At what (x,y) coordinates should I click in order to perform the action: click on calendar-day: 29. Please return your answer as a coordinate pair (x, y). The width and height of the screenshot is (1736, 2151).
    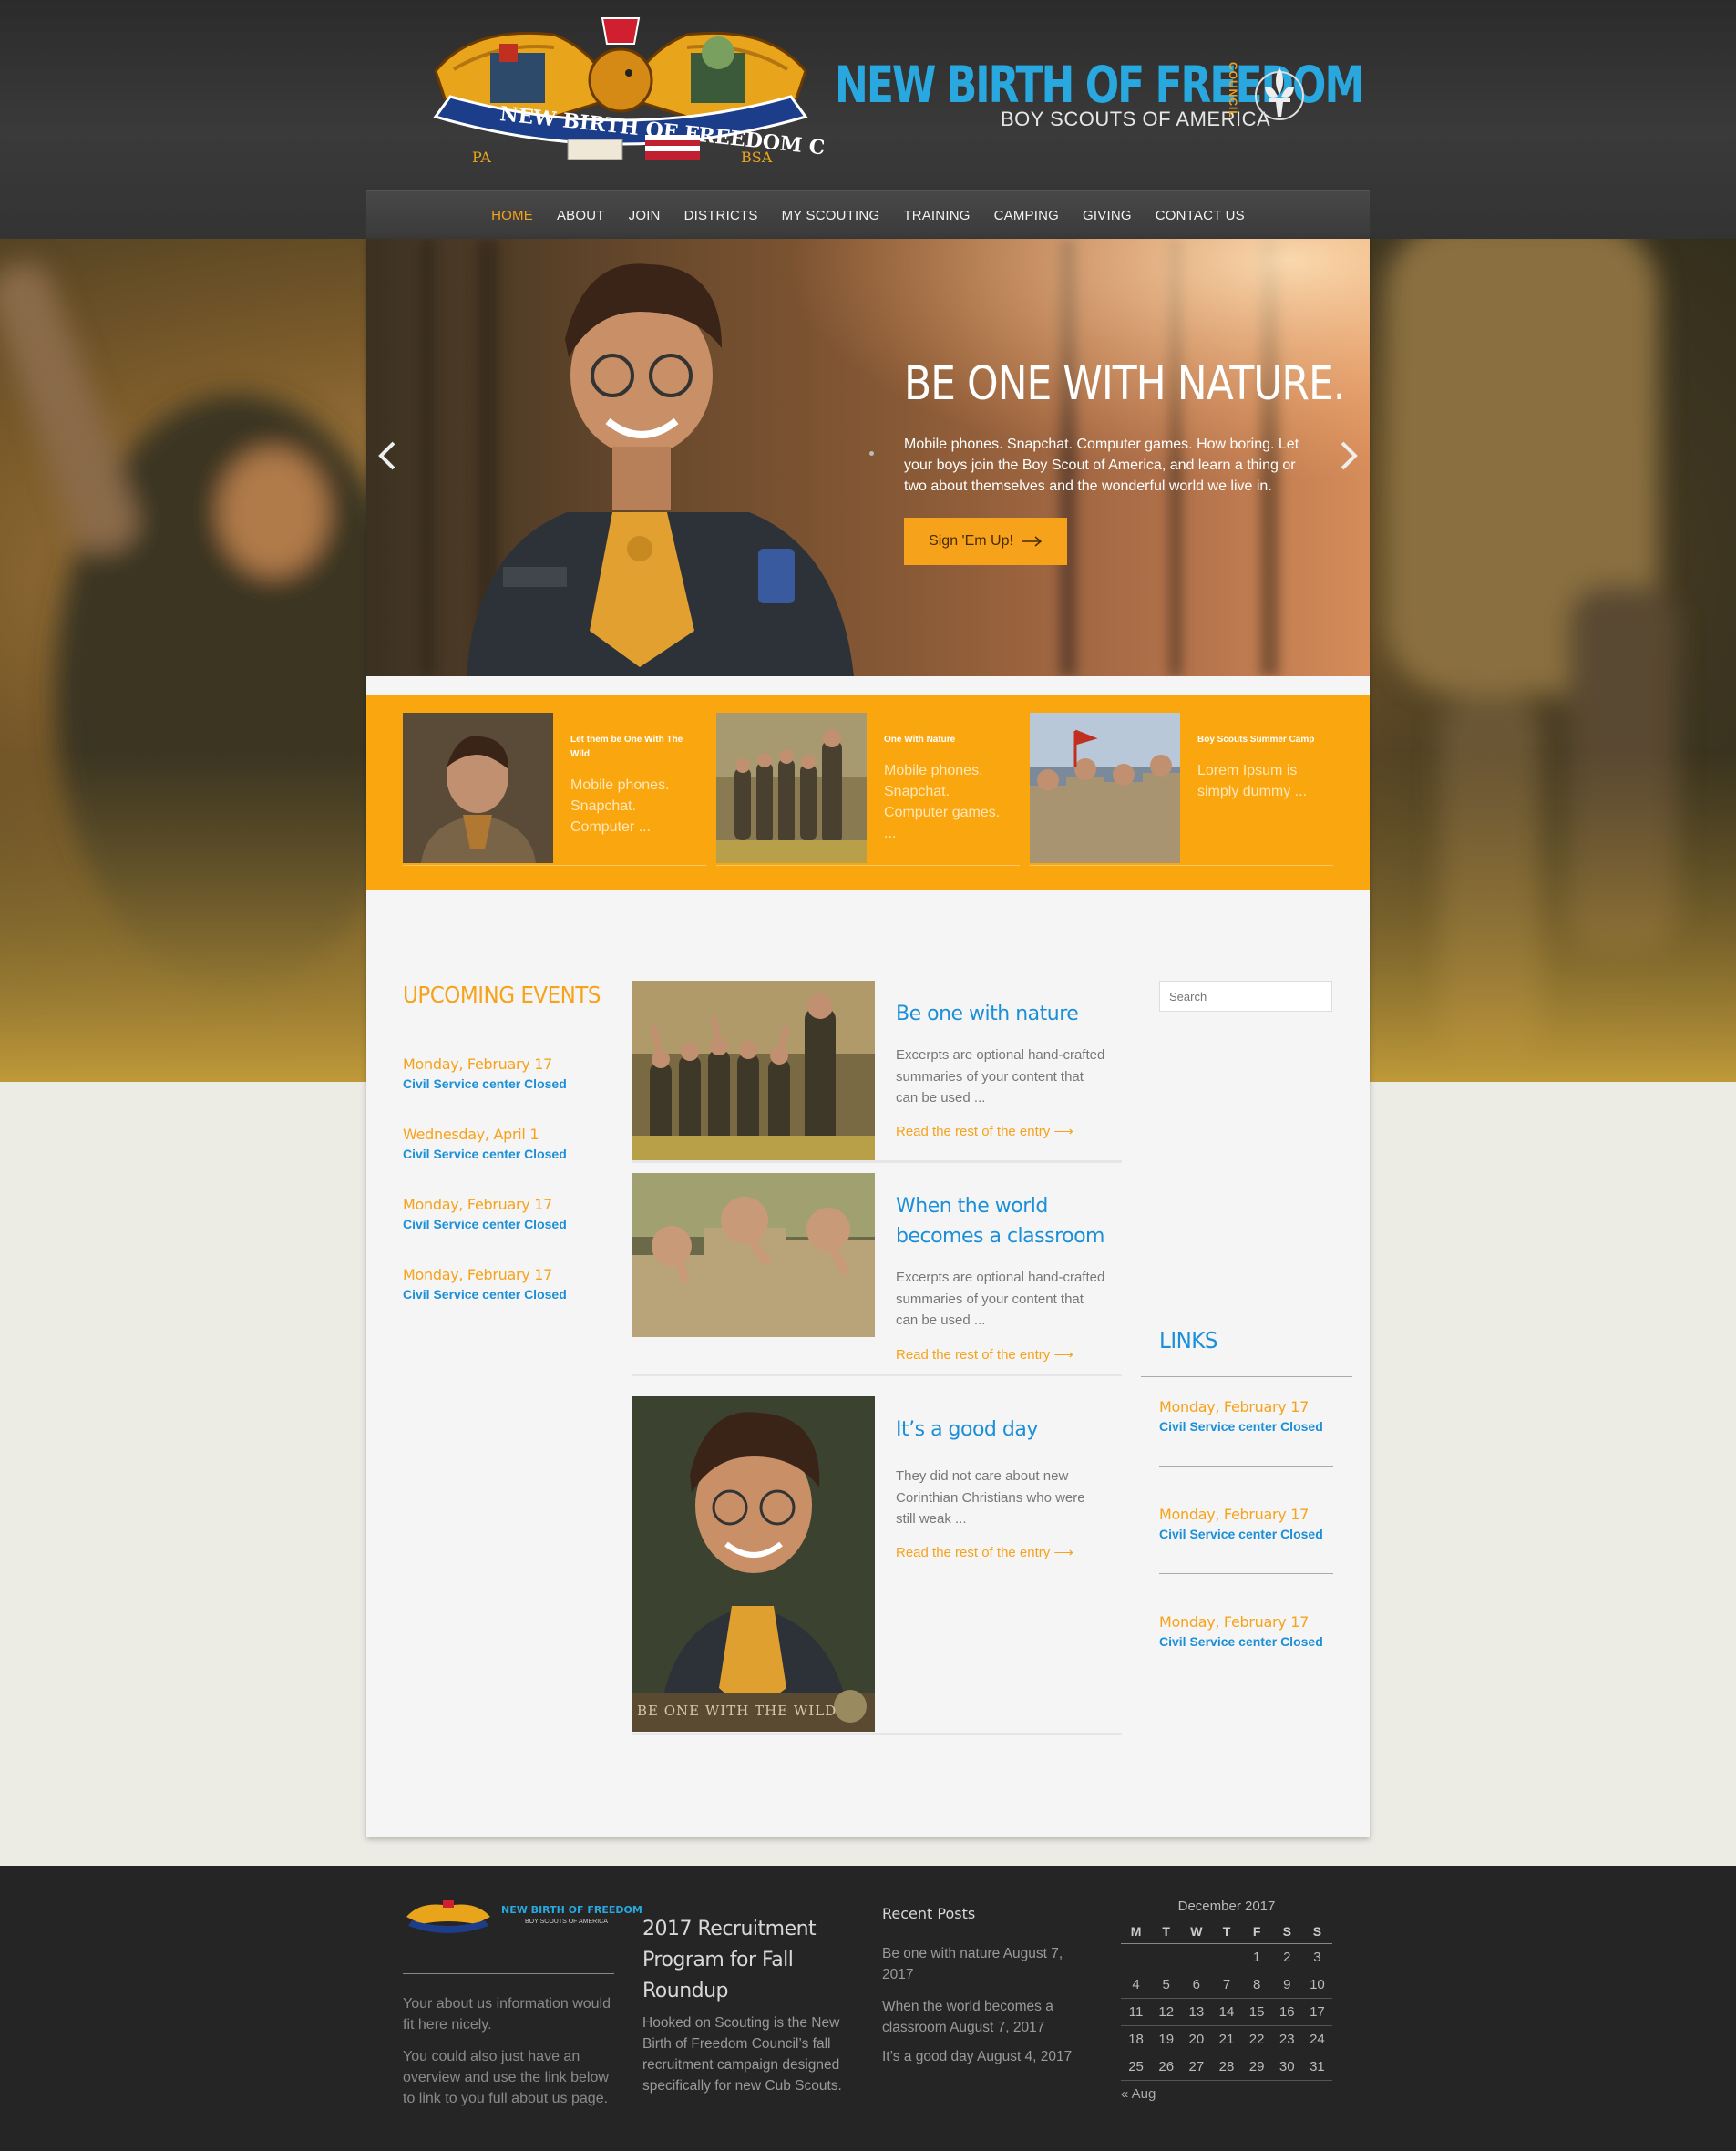
    Looking at the image, I should click on (1256, 2067).